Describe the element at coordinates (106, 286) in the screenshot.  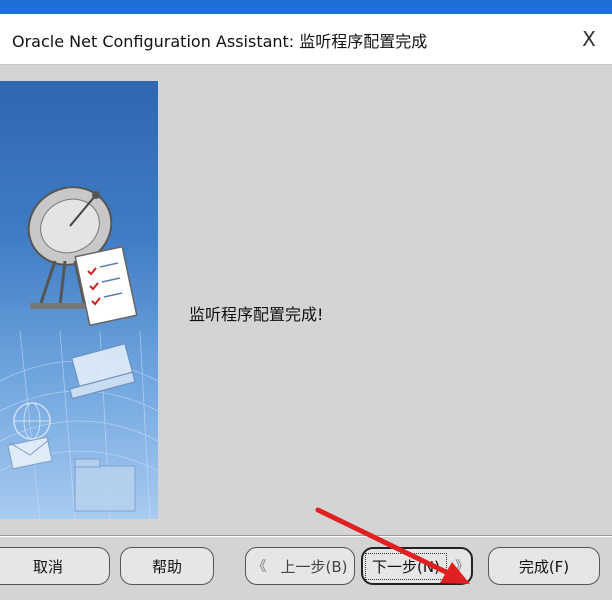
I see `checklist-document-icon` at that location.